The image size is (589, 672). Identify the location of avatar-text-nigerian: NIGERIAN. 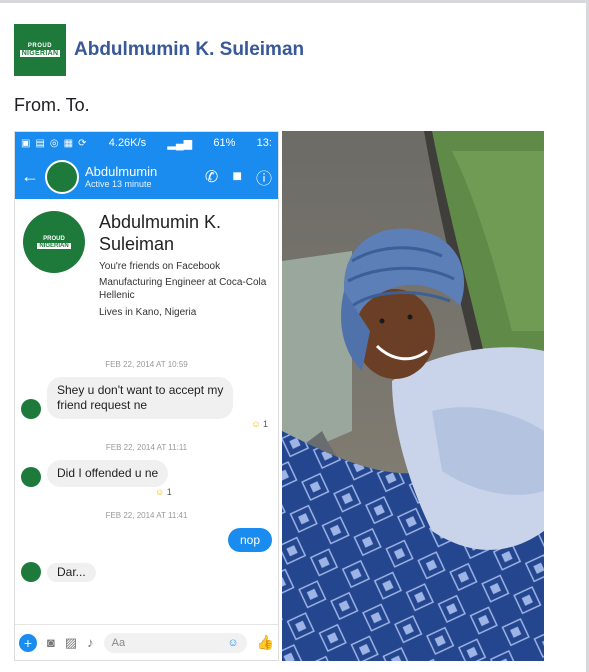
(40, 53).